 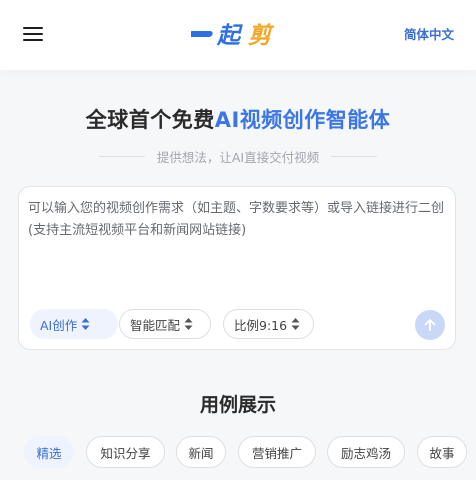 What do you see at coordinates (59, 325) in the screenshot?
I see `mode-selector-label: AI创作` at bounding box center [59, 325].